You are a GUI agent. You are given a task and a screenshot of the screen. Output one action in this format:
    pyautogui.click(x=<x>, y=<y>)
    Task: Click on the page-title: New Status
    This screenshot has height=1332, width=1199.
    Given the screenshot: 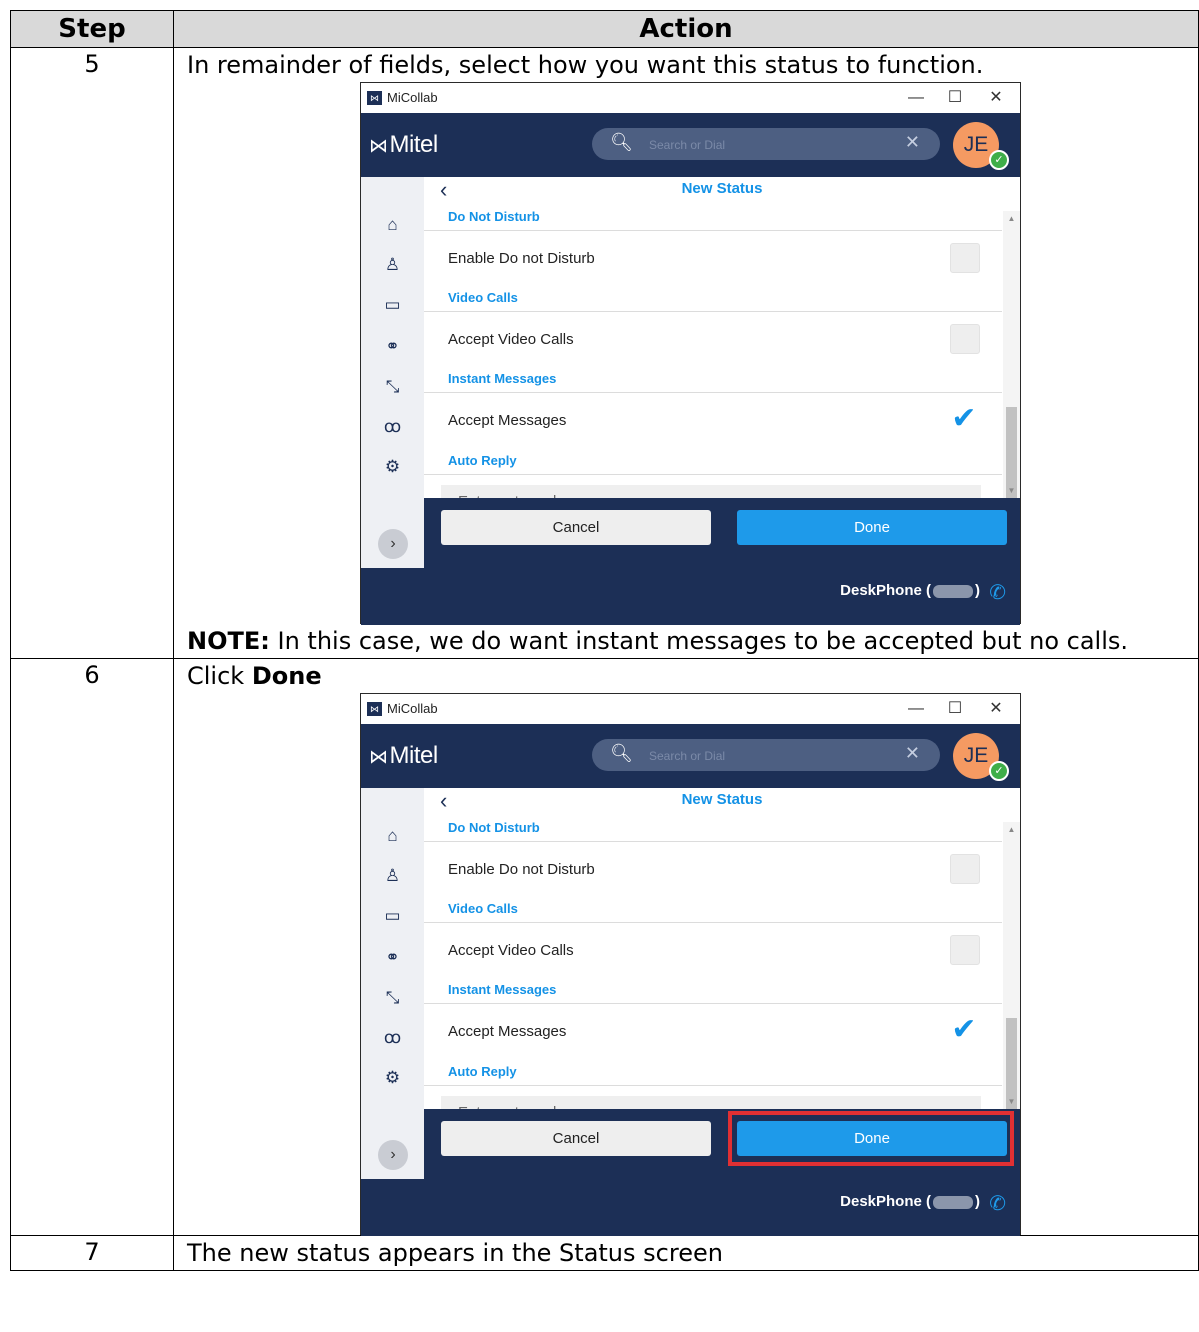 What is the action you would take?
    pyautogui.click(x=722, y=799)
    